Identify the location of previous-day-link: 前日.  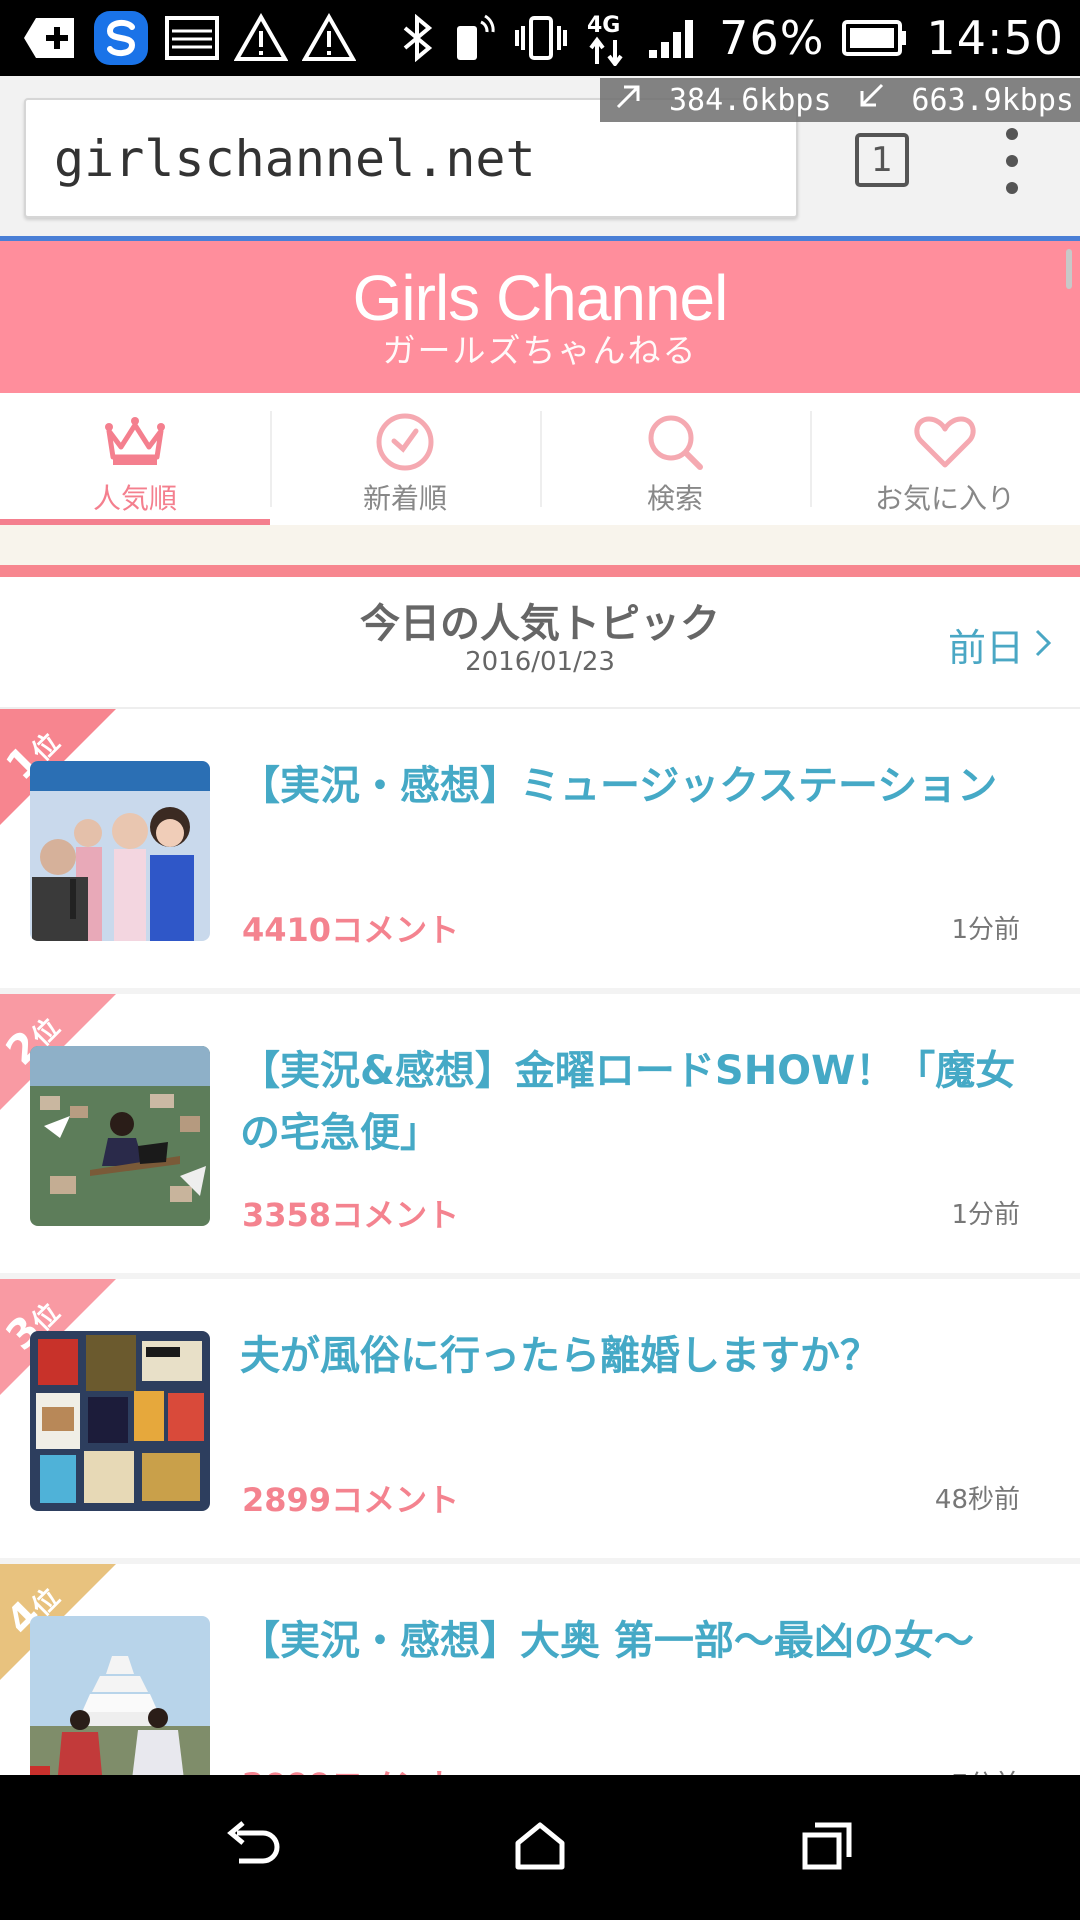
(1000, 644).